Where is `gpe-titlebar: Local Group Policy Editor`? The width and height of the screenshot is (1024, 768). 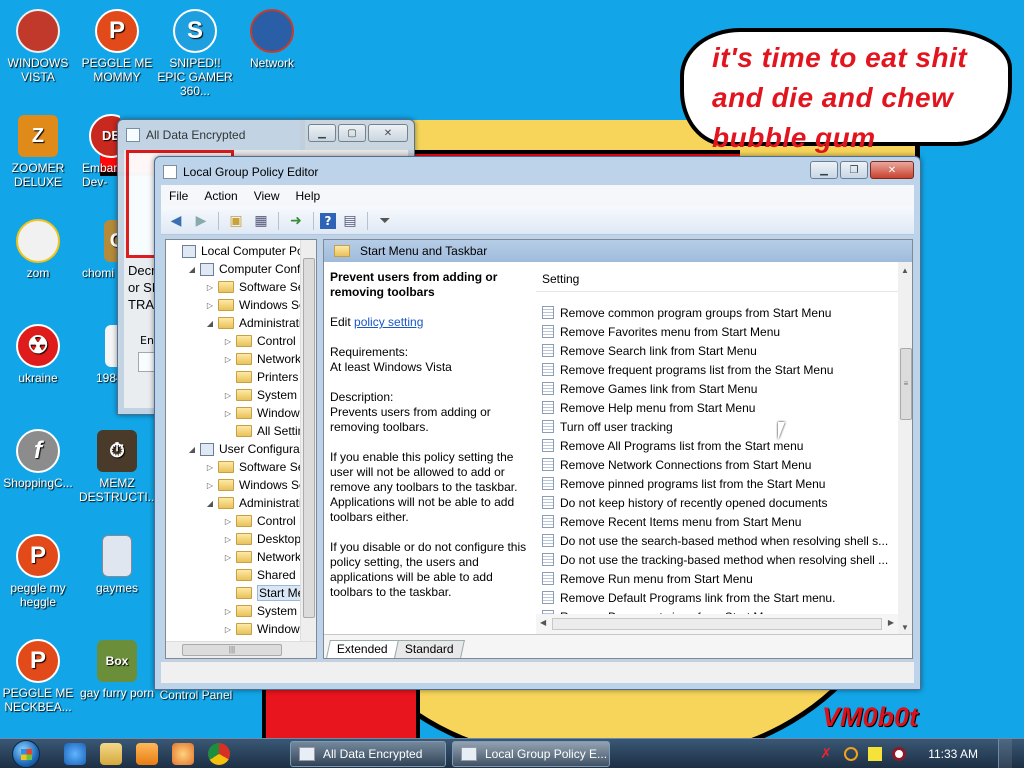 gpe-titlebar: Local Group Policy Editor is located at coordinates (537, 172).